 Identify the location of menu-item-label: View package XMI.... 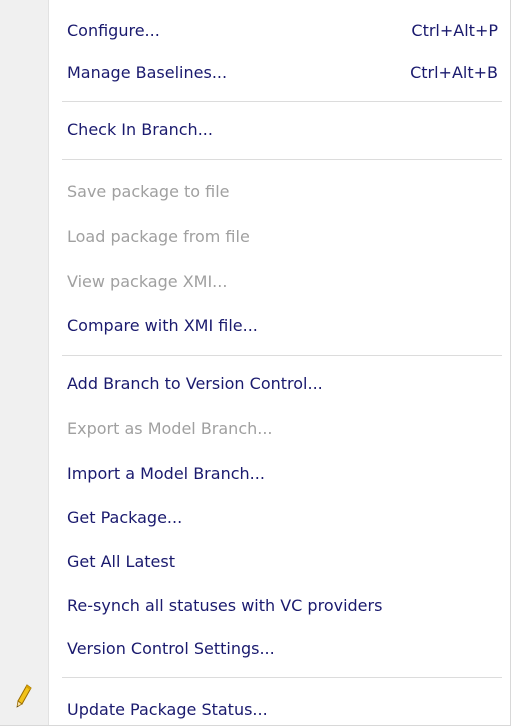
(147, 281).